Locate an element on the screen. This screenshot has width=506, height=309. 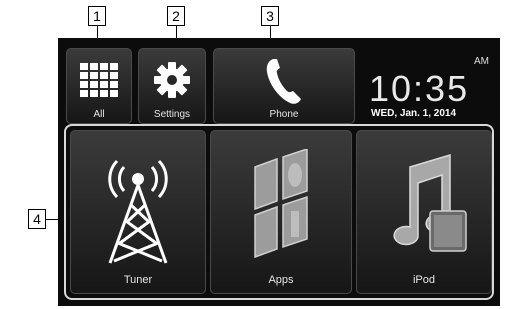
grid-icon is located at coordinates (99, 80).